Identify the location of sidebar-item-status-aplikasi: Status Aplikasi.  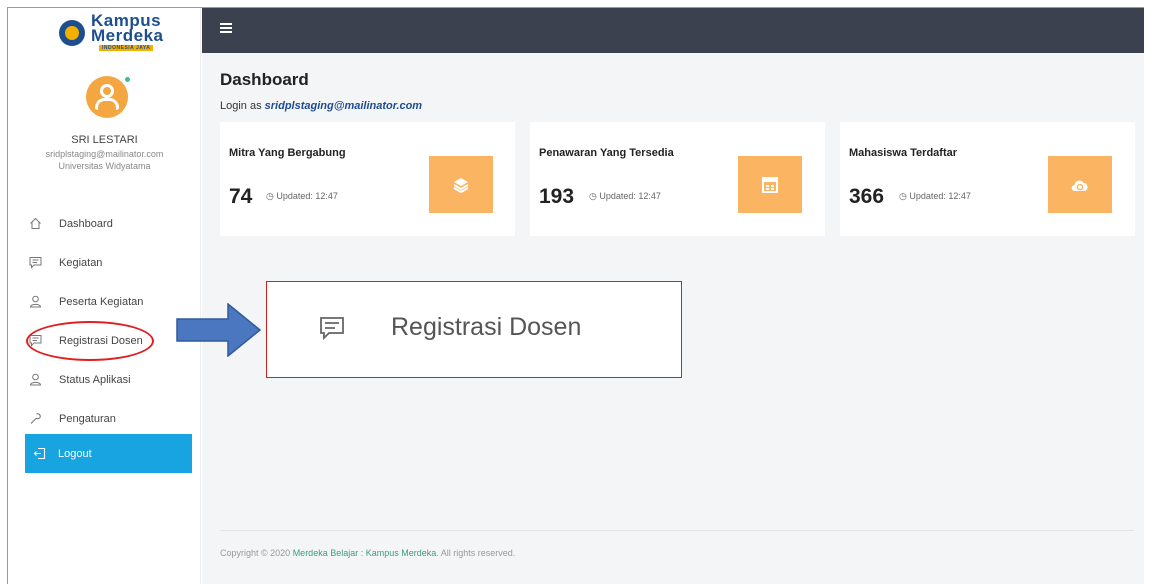
(104, 379).